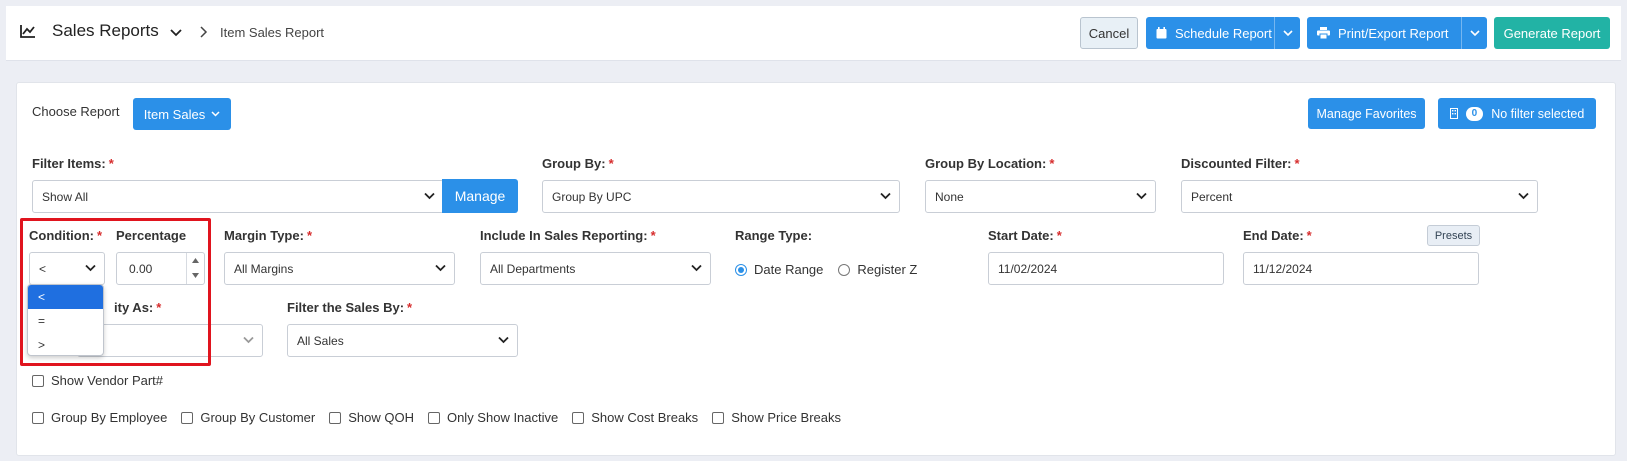  Describe the element at coordinates (1109, 33) in the screenshot. I see `cancel-button: Cancel` at that location.